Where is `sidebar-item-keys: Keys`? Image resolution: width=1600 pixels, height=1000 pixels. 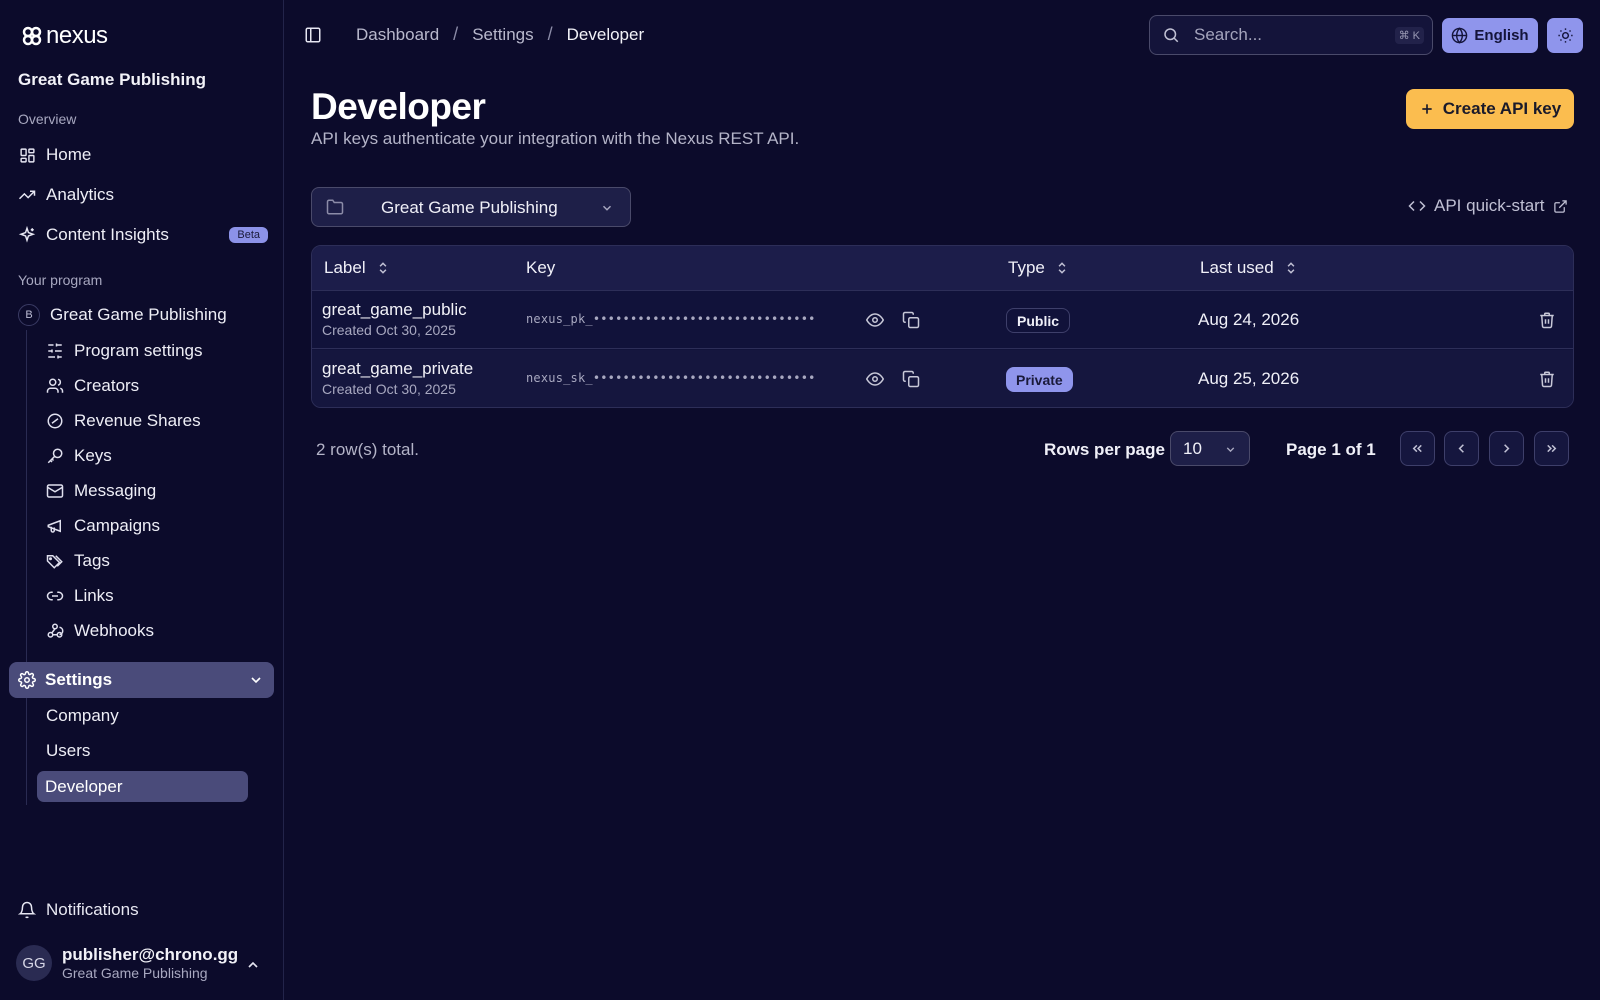
sidebar-item-keys: Keys is located at coordinates (79, 456).